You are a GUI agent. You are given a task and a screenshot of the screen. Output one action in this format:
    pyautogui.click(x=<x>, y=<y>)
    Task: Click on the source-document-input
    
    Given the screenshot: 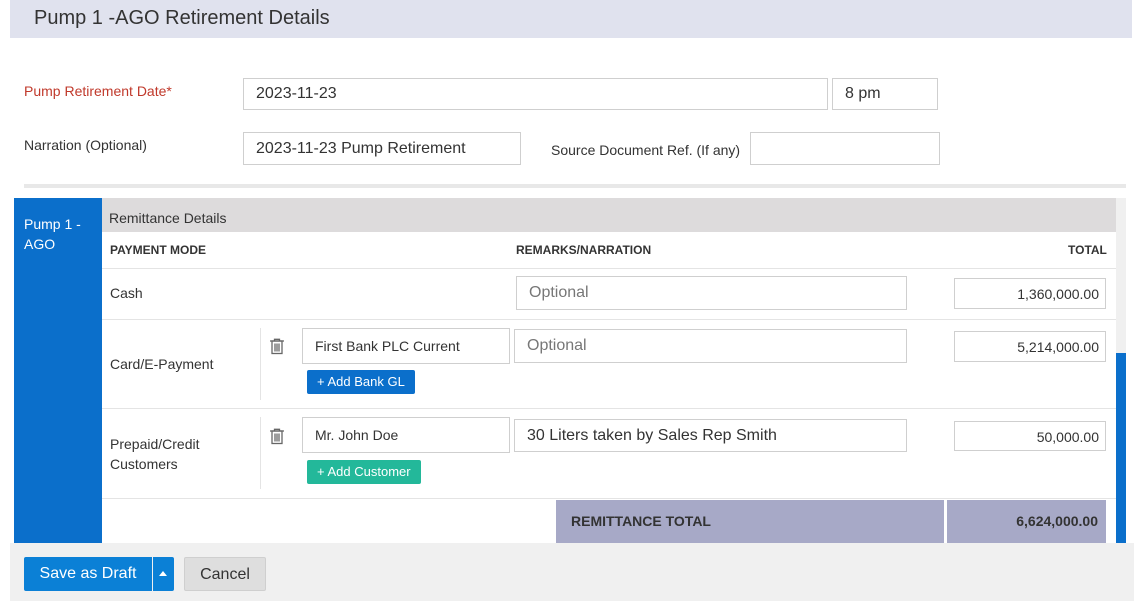 What is the action you would take?
    pyautogui.click(x=845, y=148)
    